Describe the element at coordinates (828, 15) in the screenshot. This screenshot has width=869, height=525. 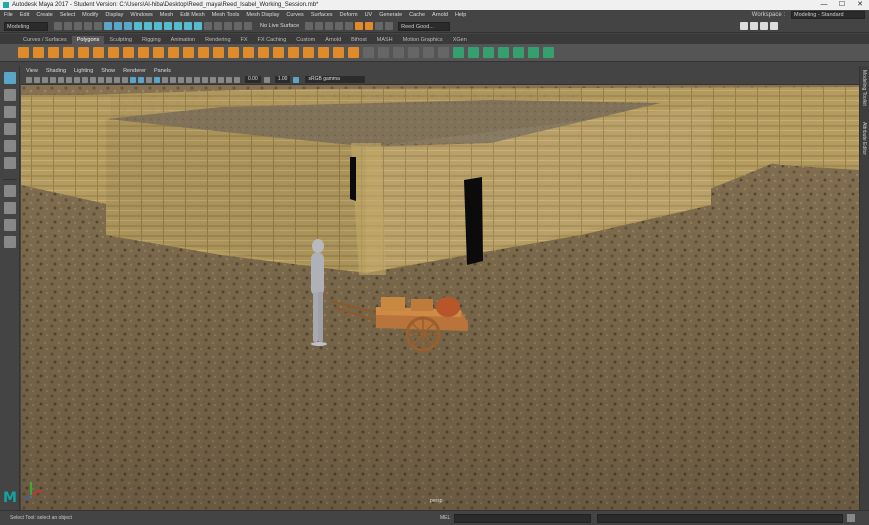
I see `workspace-dropdown: Modeling - Standard` at that location.